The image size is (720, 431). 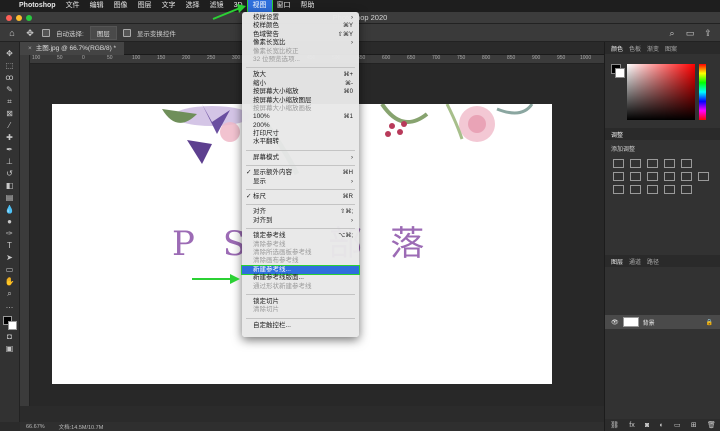 What do you see at coordinates (97, 6) in the screenshot?
I see `menu-edit: 编辑` at bounding box center [97, 6].